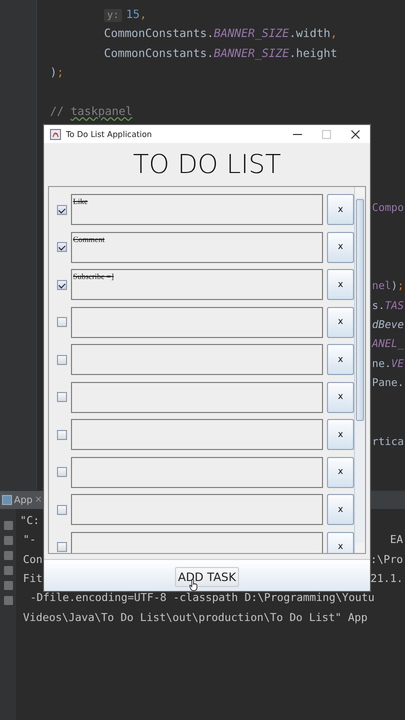 Image resolution: width=405 pixels, height=720 pixels. What do you see at coordinates (30, 521) in the screenshot?
I see `console-text: "C:` at bounding box center [30, 521].